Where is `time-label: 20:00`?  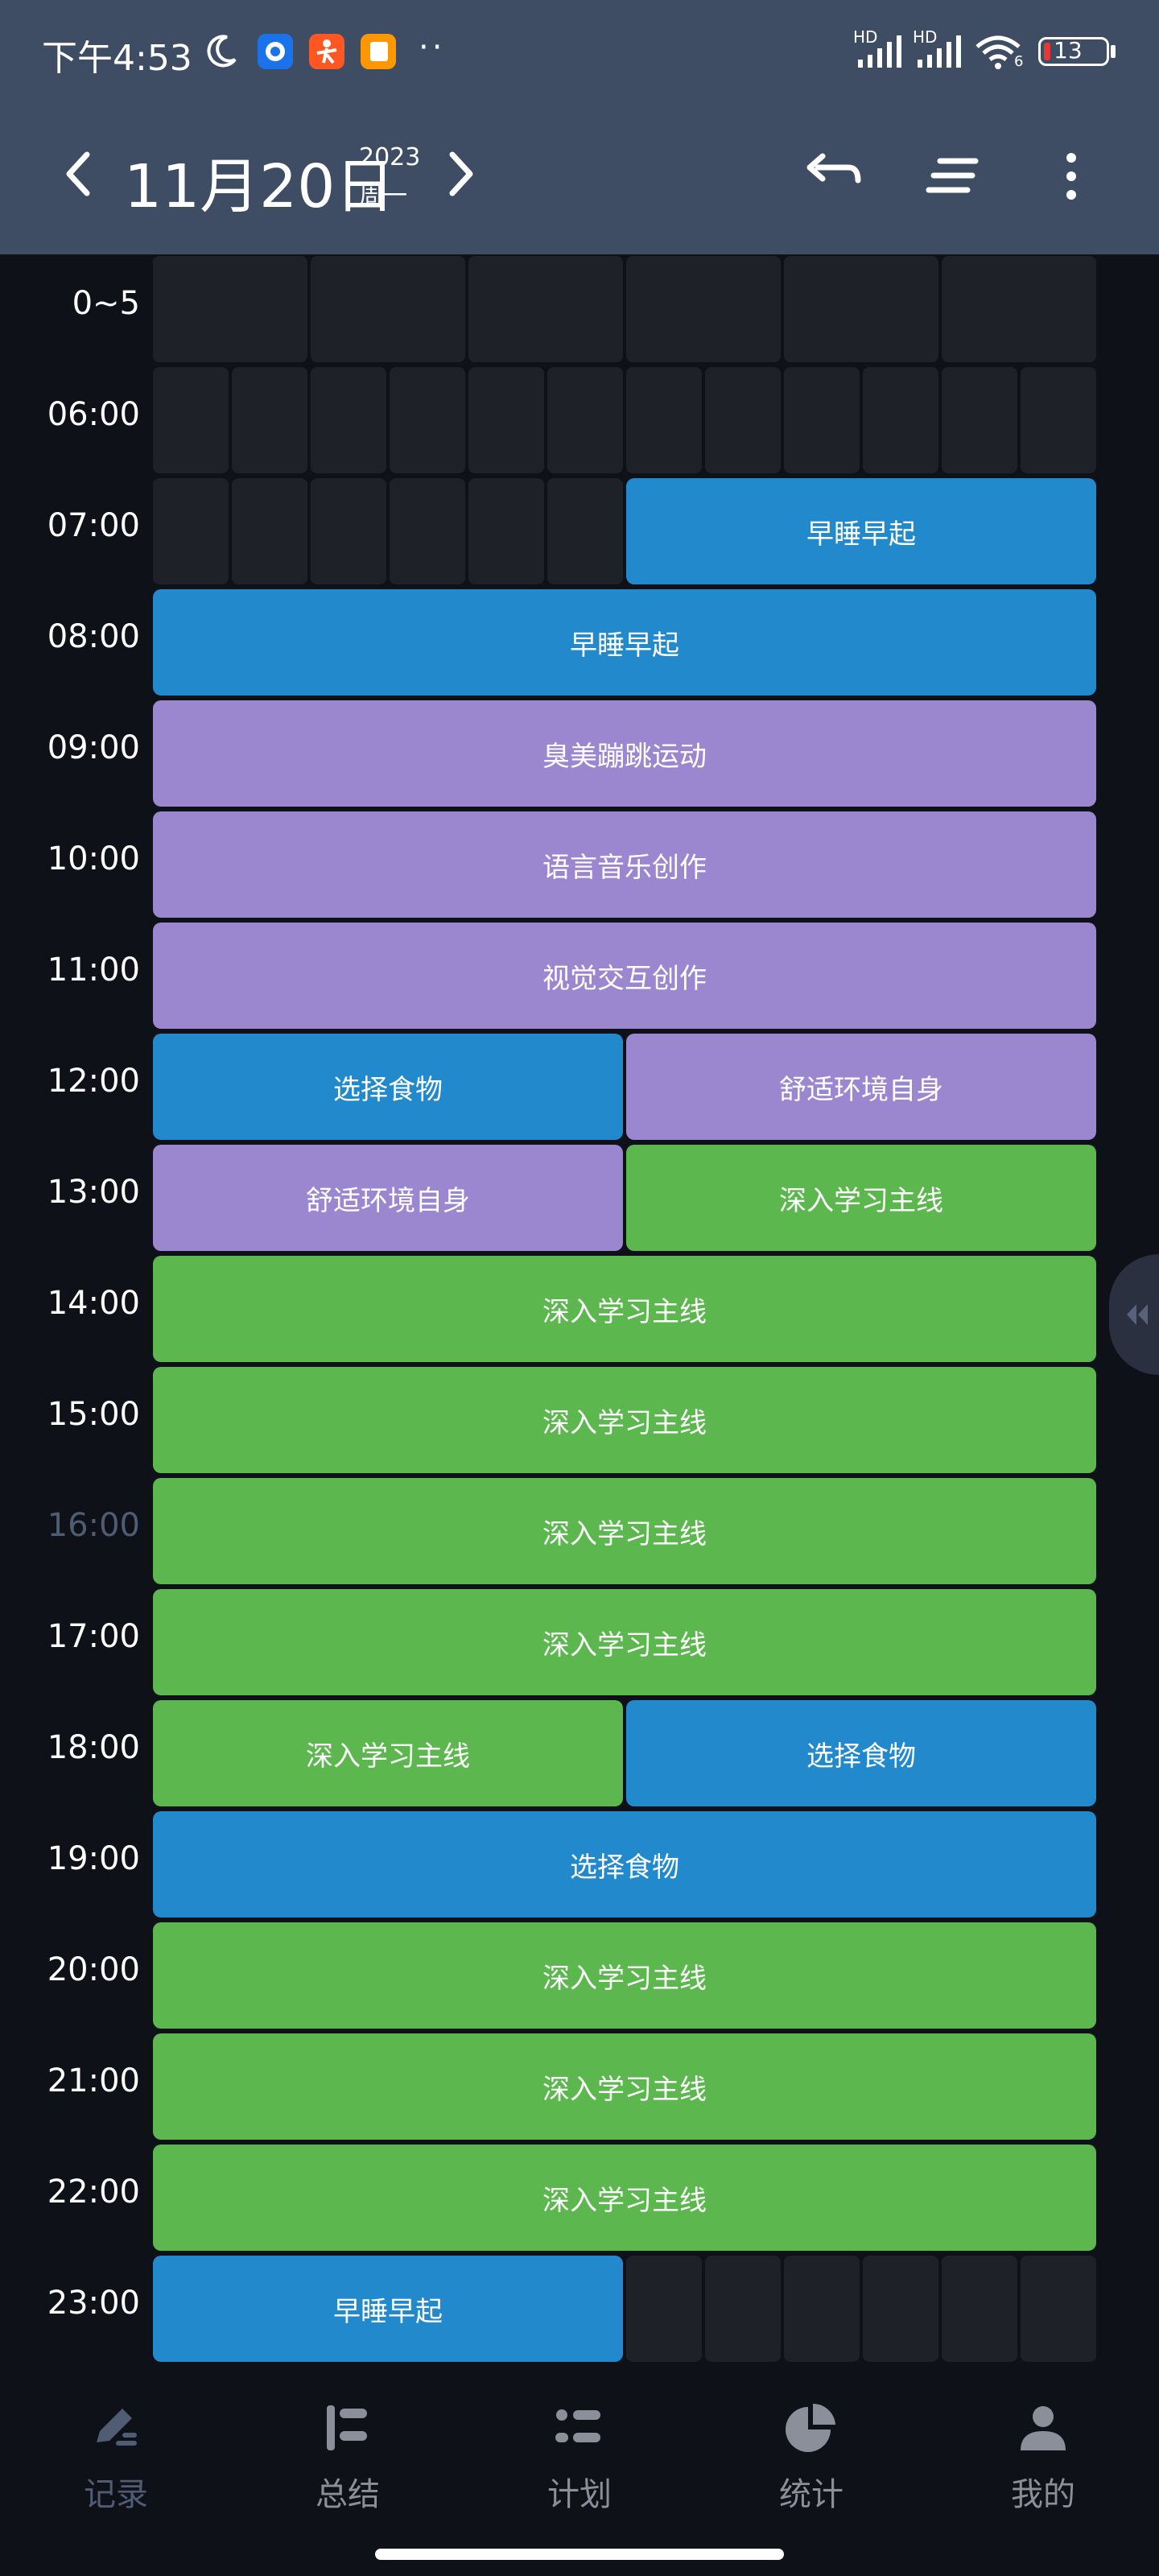 time-label: 20:00 is located at coordinates (93, 1969).